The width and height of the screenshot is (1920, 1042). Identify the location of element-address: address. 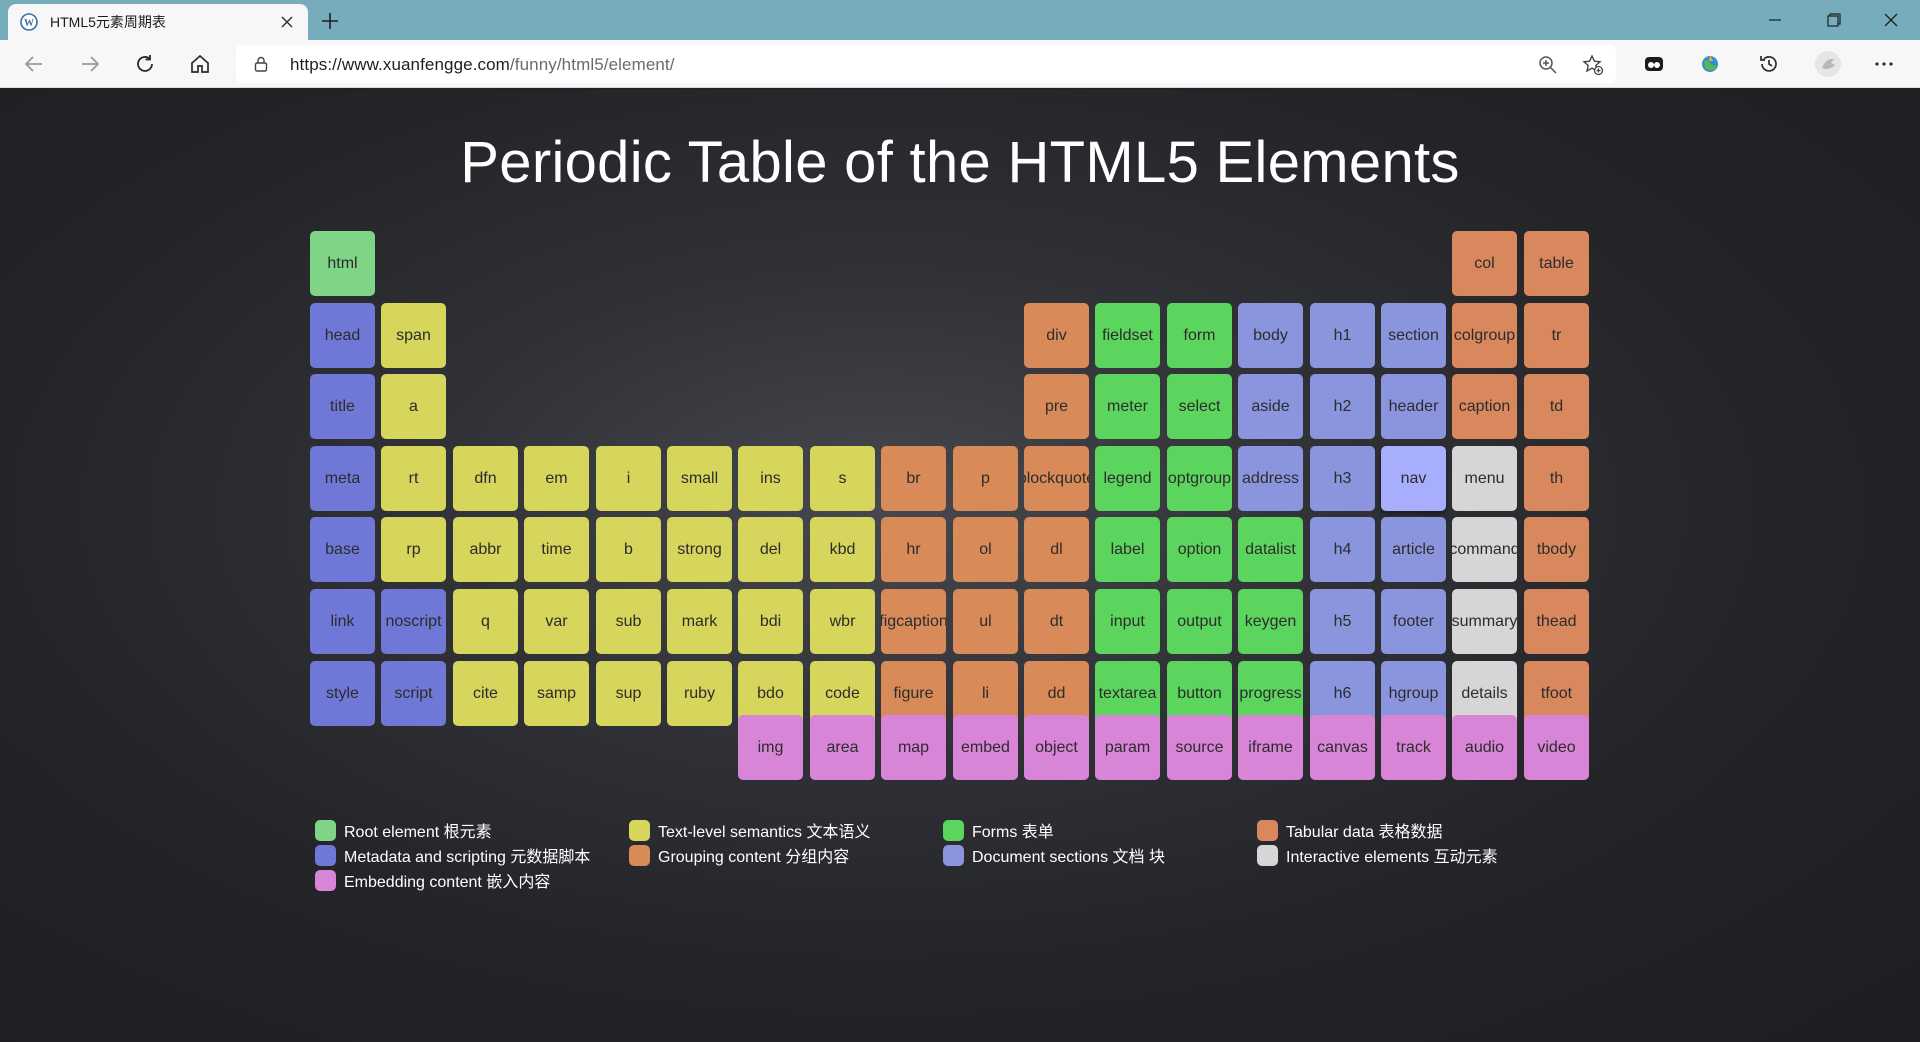
(1270, 478).